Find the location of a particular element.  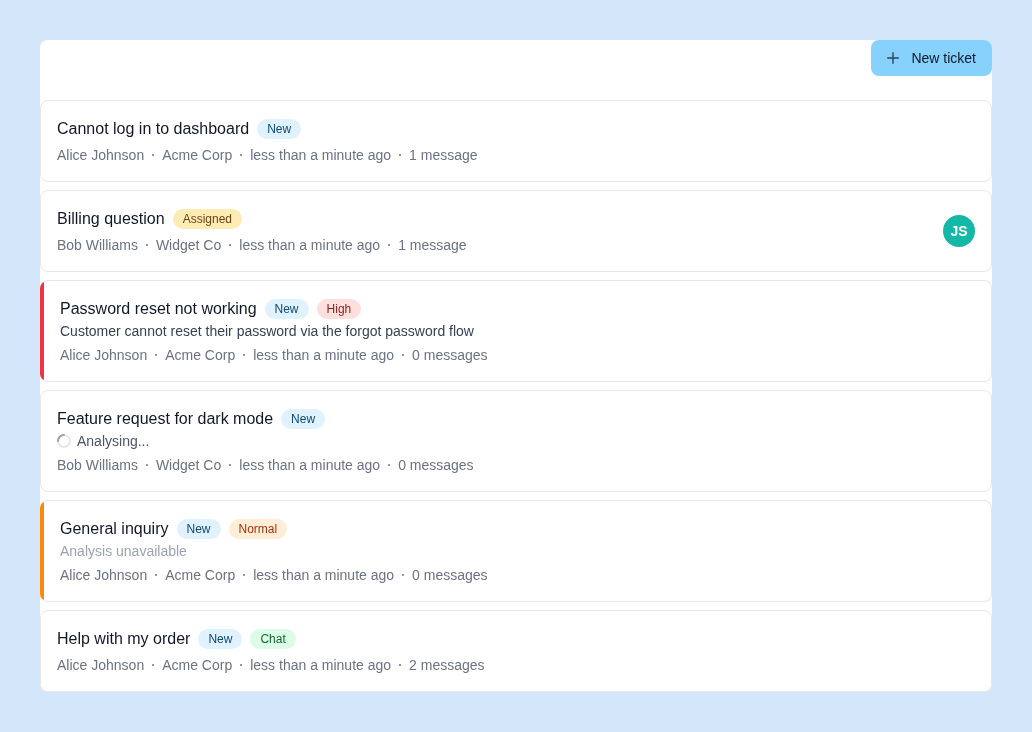

ticket-tag: High is located at coordinates (339, 309).